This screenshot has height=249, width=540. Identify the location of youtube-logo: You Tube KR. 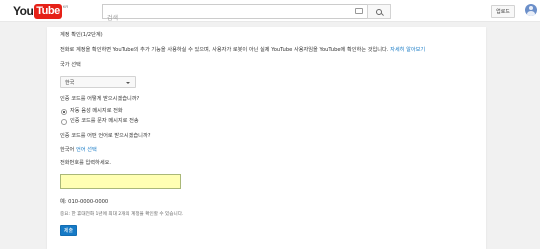
(40, 11).